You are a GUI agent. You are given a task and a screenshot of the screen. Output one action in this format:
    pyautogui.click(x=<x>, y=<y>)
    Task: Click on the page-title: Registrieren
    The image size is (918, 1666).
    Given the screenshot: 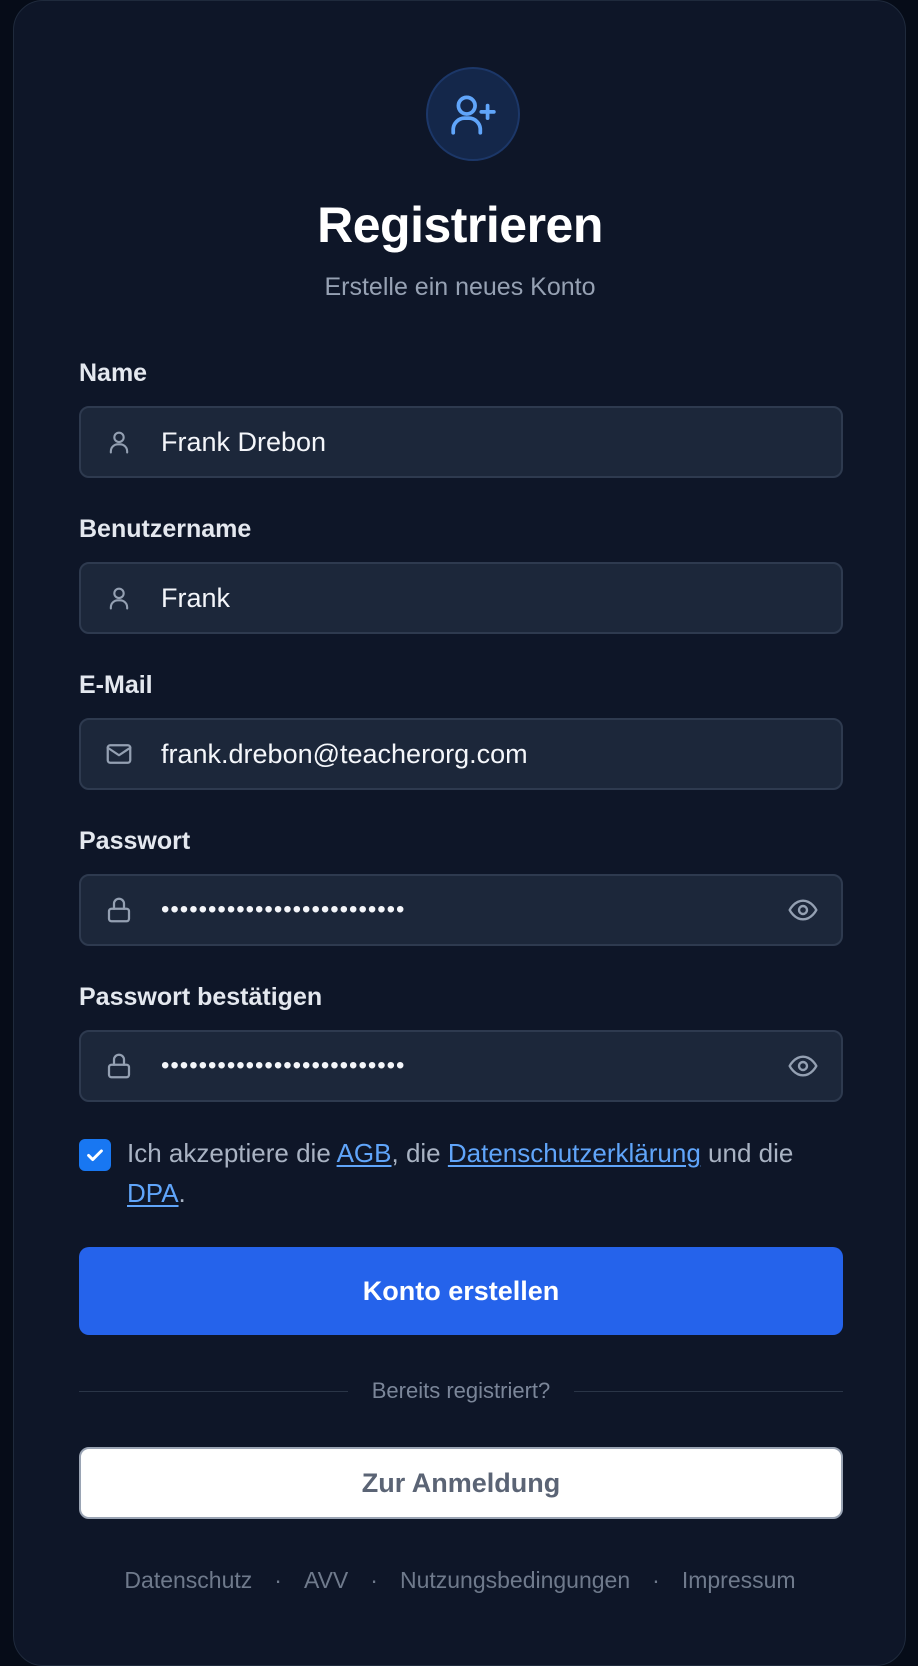 What is the action you would take?
    pyautogui.click(x=460, y=225)
    